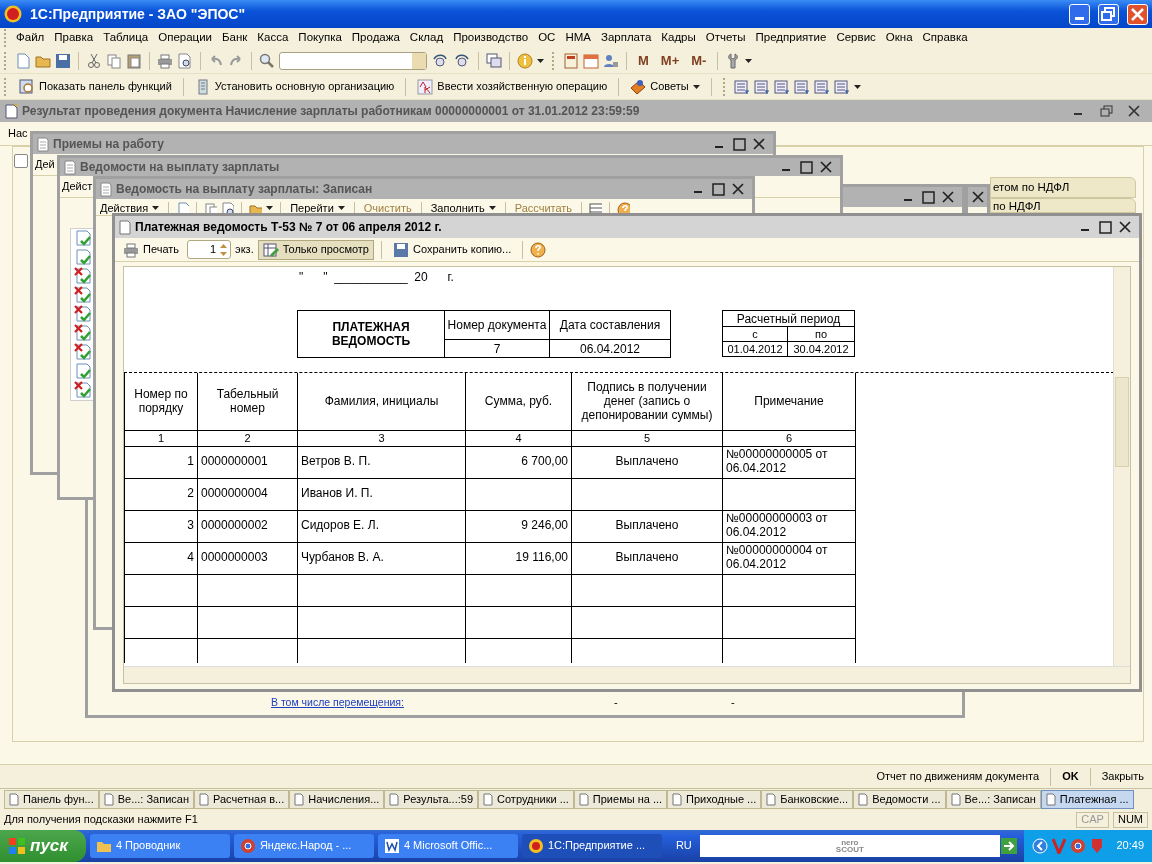 This screenshot has width=1152, height=864. What do you see at coordinates (899, 38) in the screenshot?
I see `menu-item: Окна` at bounding box center [899, 38].